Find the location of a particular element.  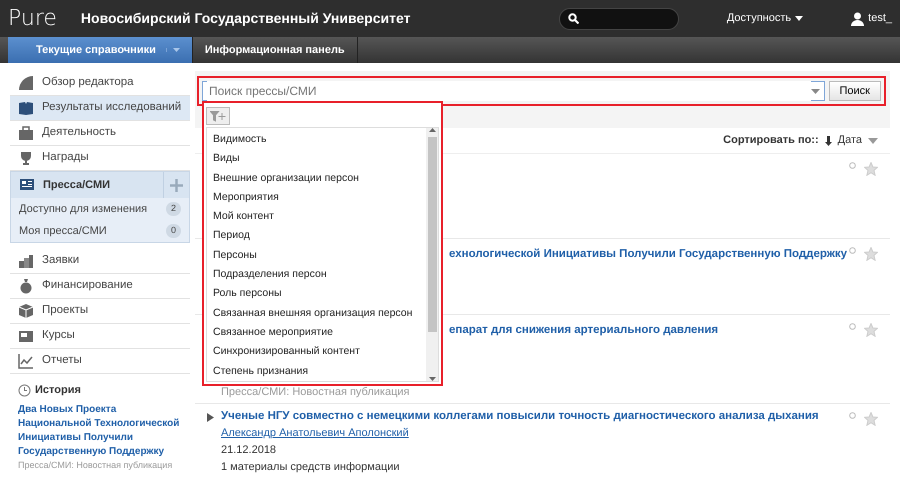

filter-option: Виды is located at coordinates (319, 159).